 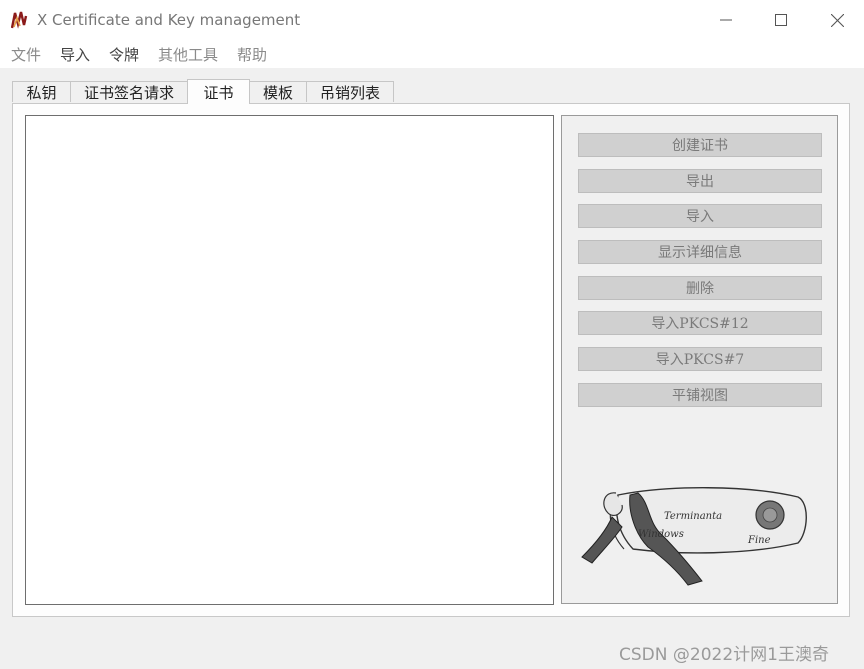 I want to click on show-details-button: 显示详细信息, so click(x=700, y=252).